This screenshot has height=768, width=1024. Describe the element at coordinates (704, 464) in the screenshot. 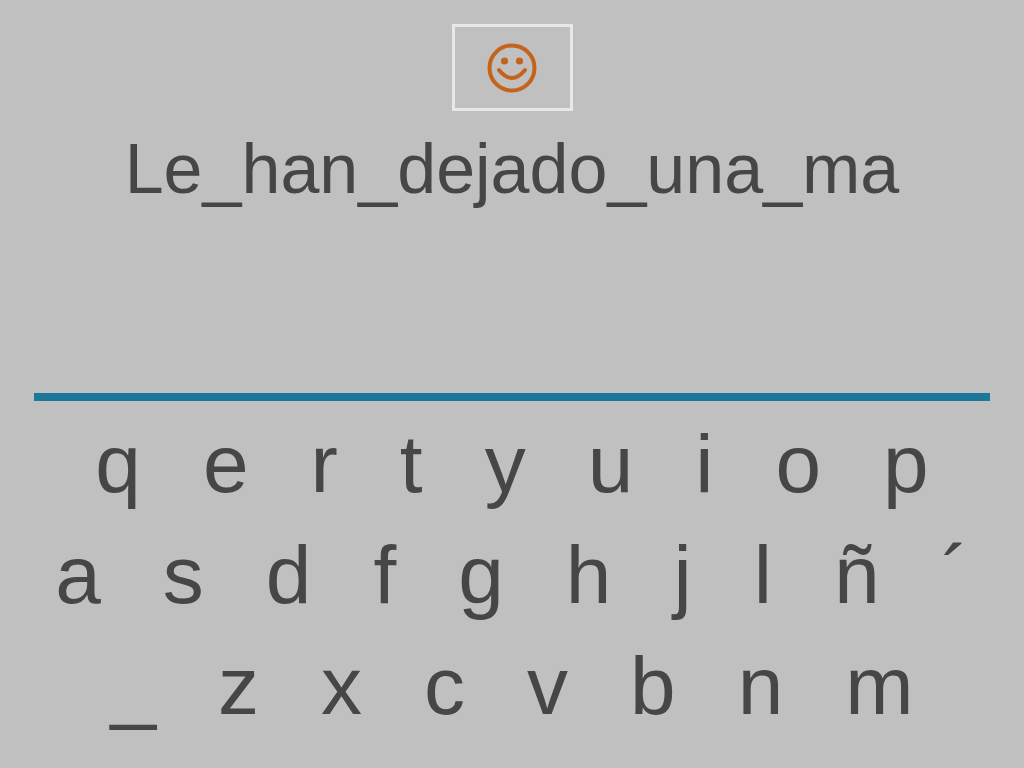

I see `letter-key: i` at that location.